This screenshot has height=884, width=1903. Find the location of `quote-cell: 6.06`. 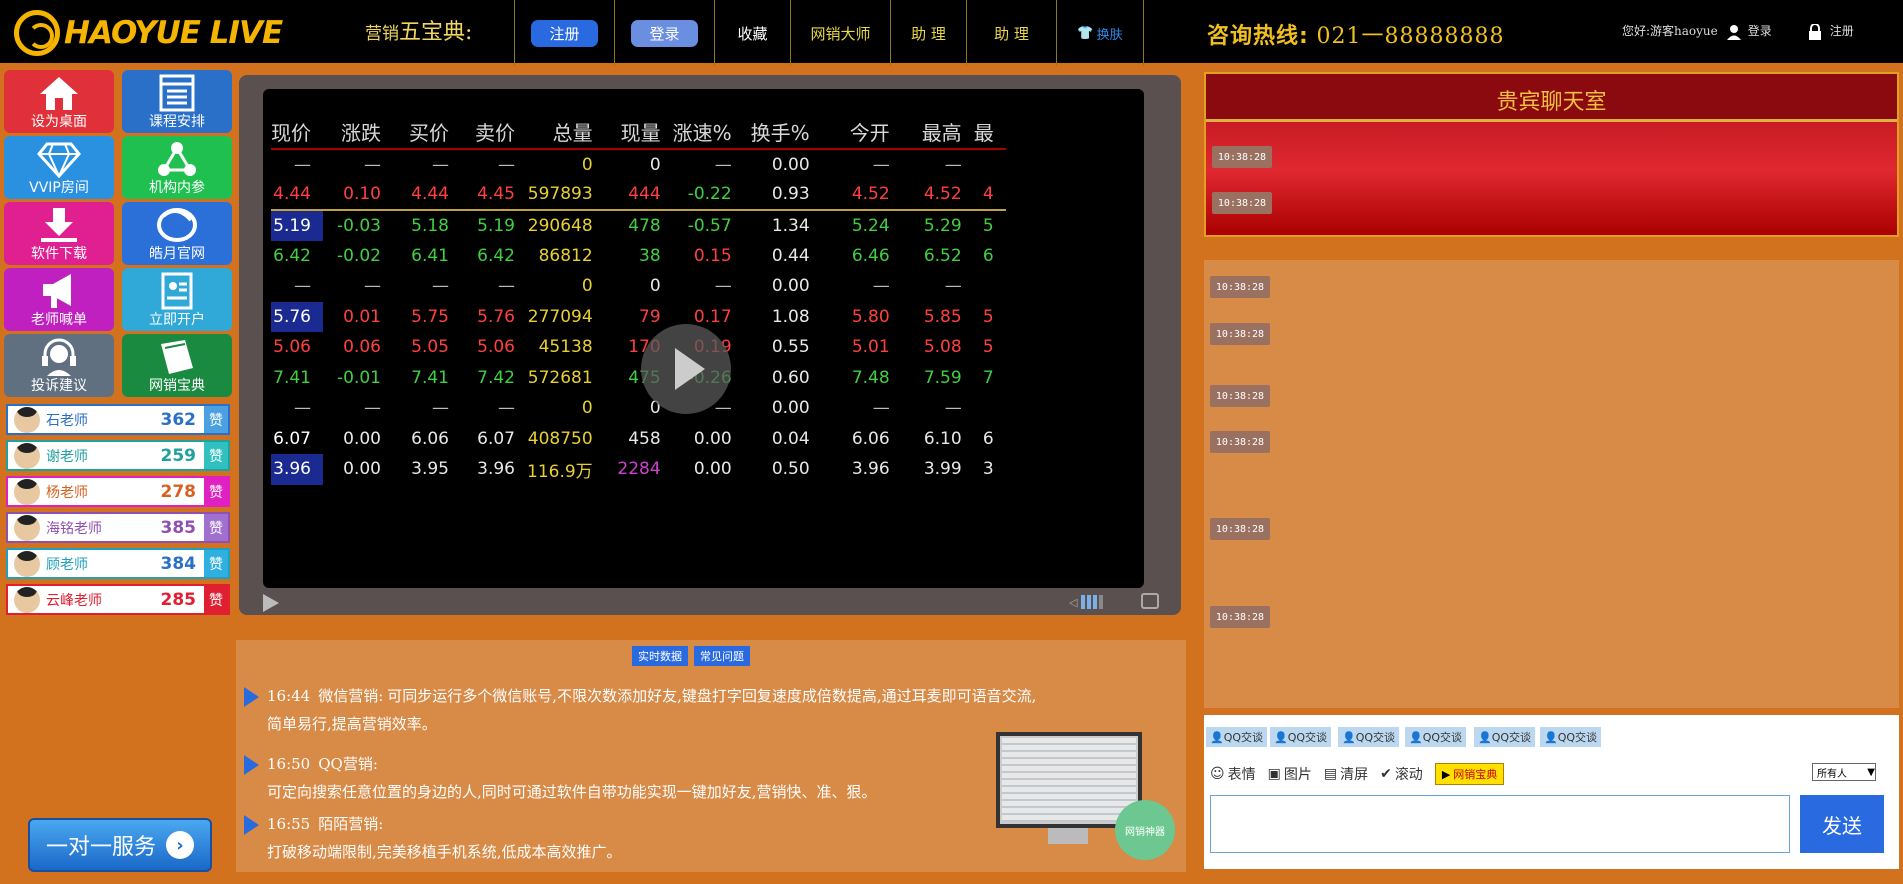

quote-cell: 6.06 is located at coordinates (870, 438).